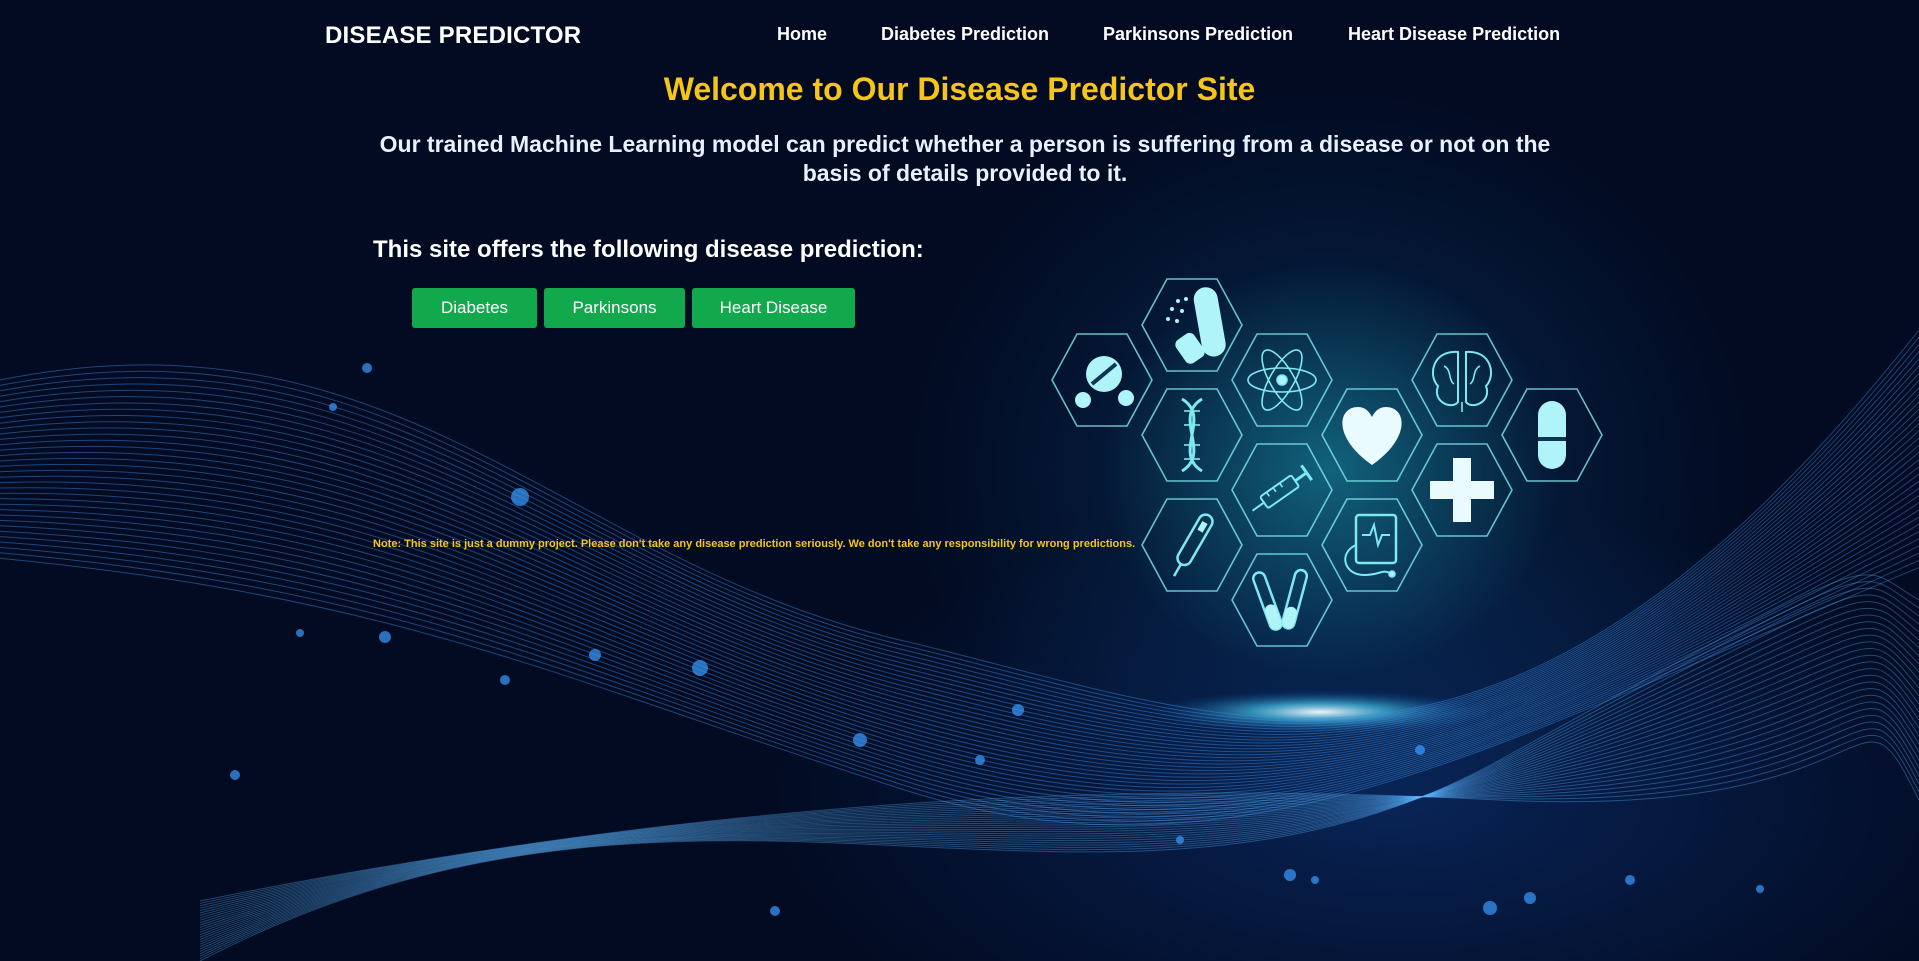 This screenshot has height=961, width=1919. What do you see at coordinates (453, 36) in the screenshot?
I see `site-brand: DISEASE PREDICTOR` at bounding box center [453, 36].